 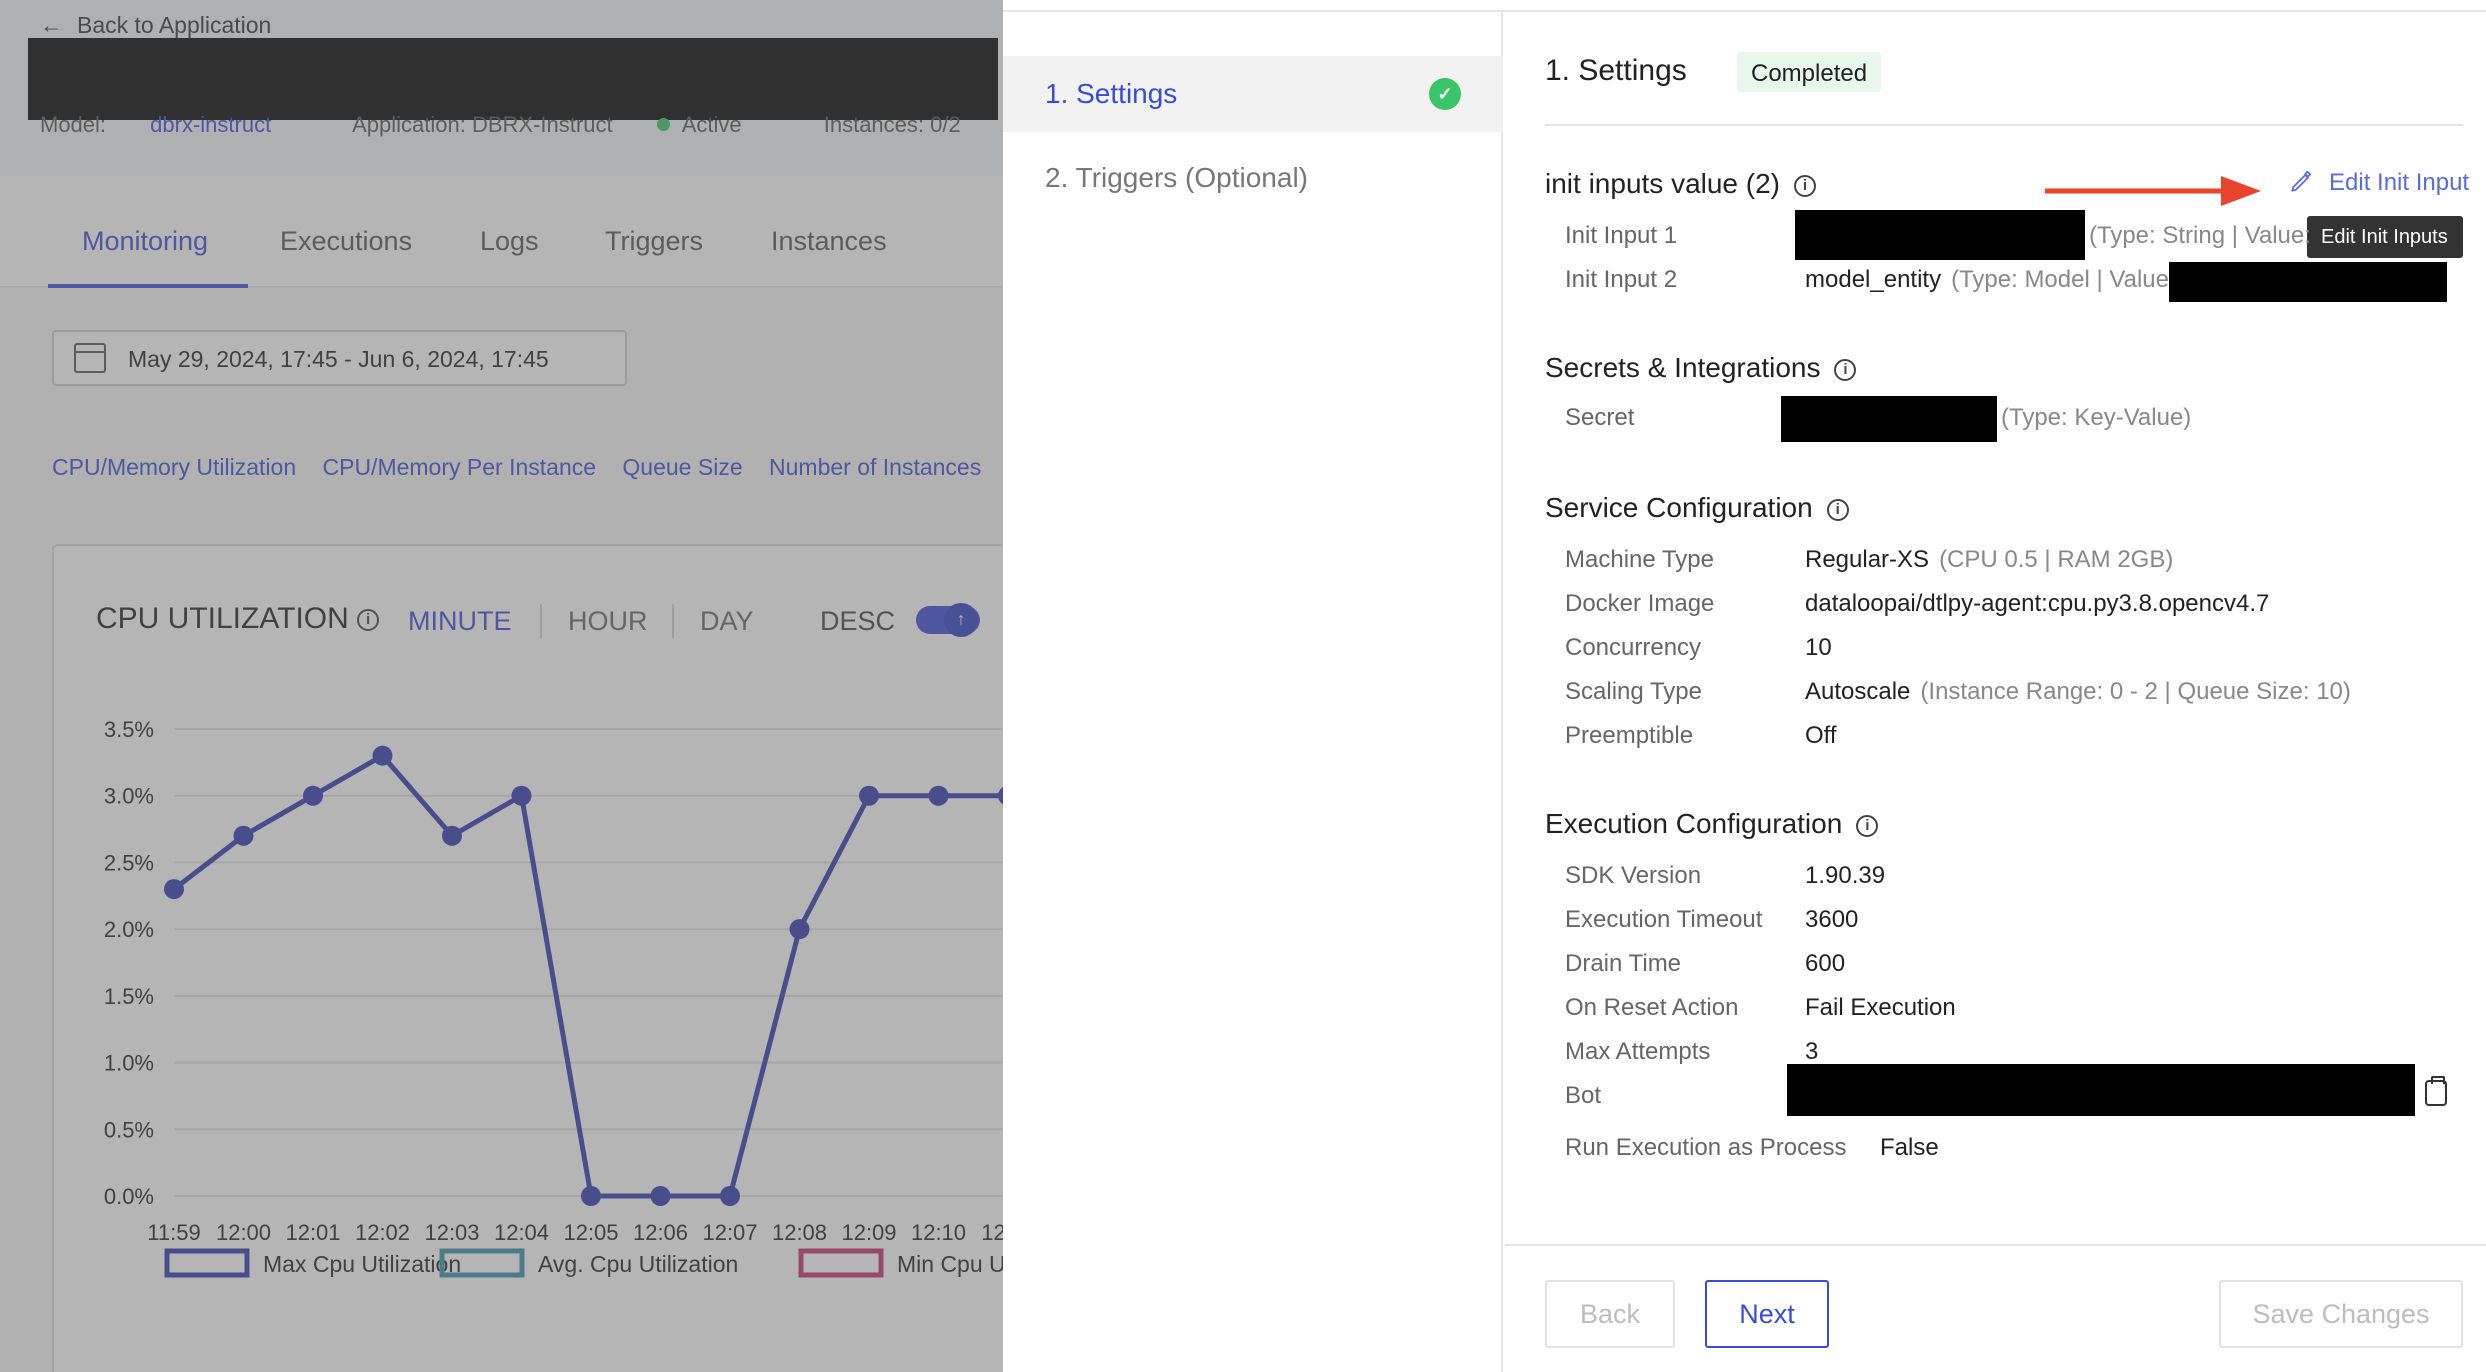 What do you see at coordinates (1633, 691) in the screenshot?
I see `scaling-type-label: Scaling Type` at bounding box center [1633, 691].